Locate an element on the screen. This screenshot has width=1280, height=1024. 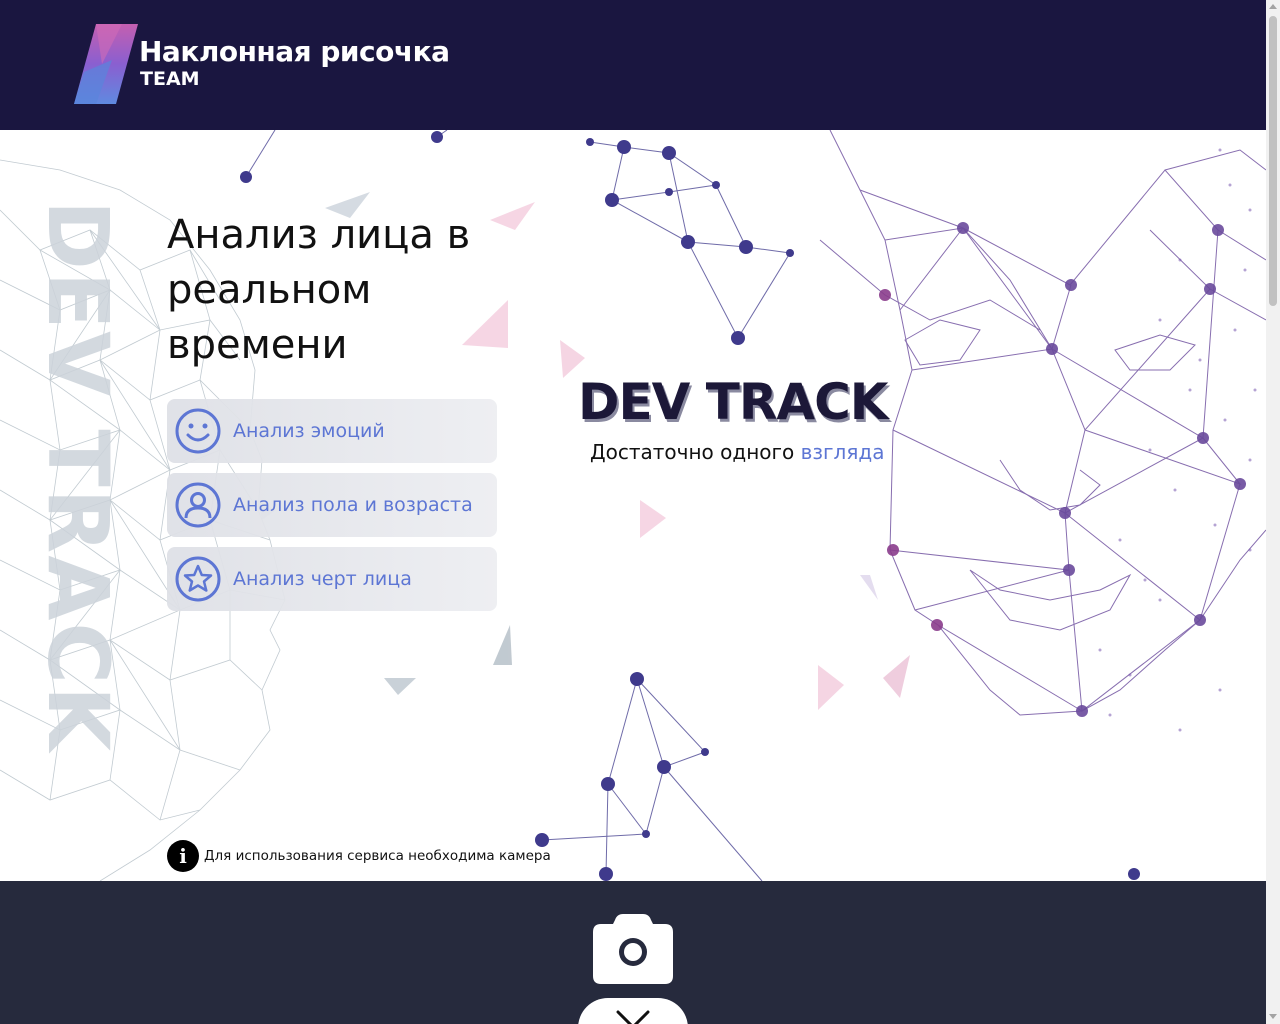
brand-subtitle: Достаточно одного взгляда is located at coordinates (737, 452).